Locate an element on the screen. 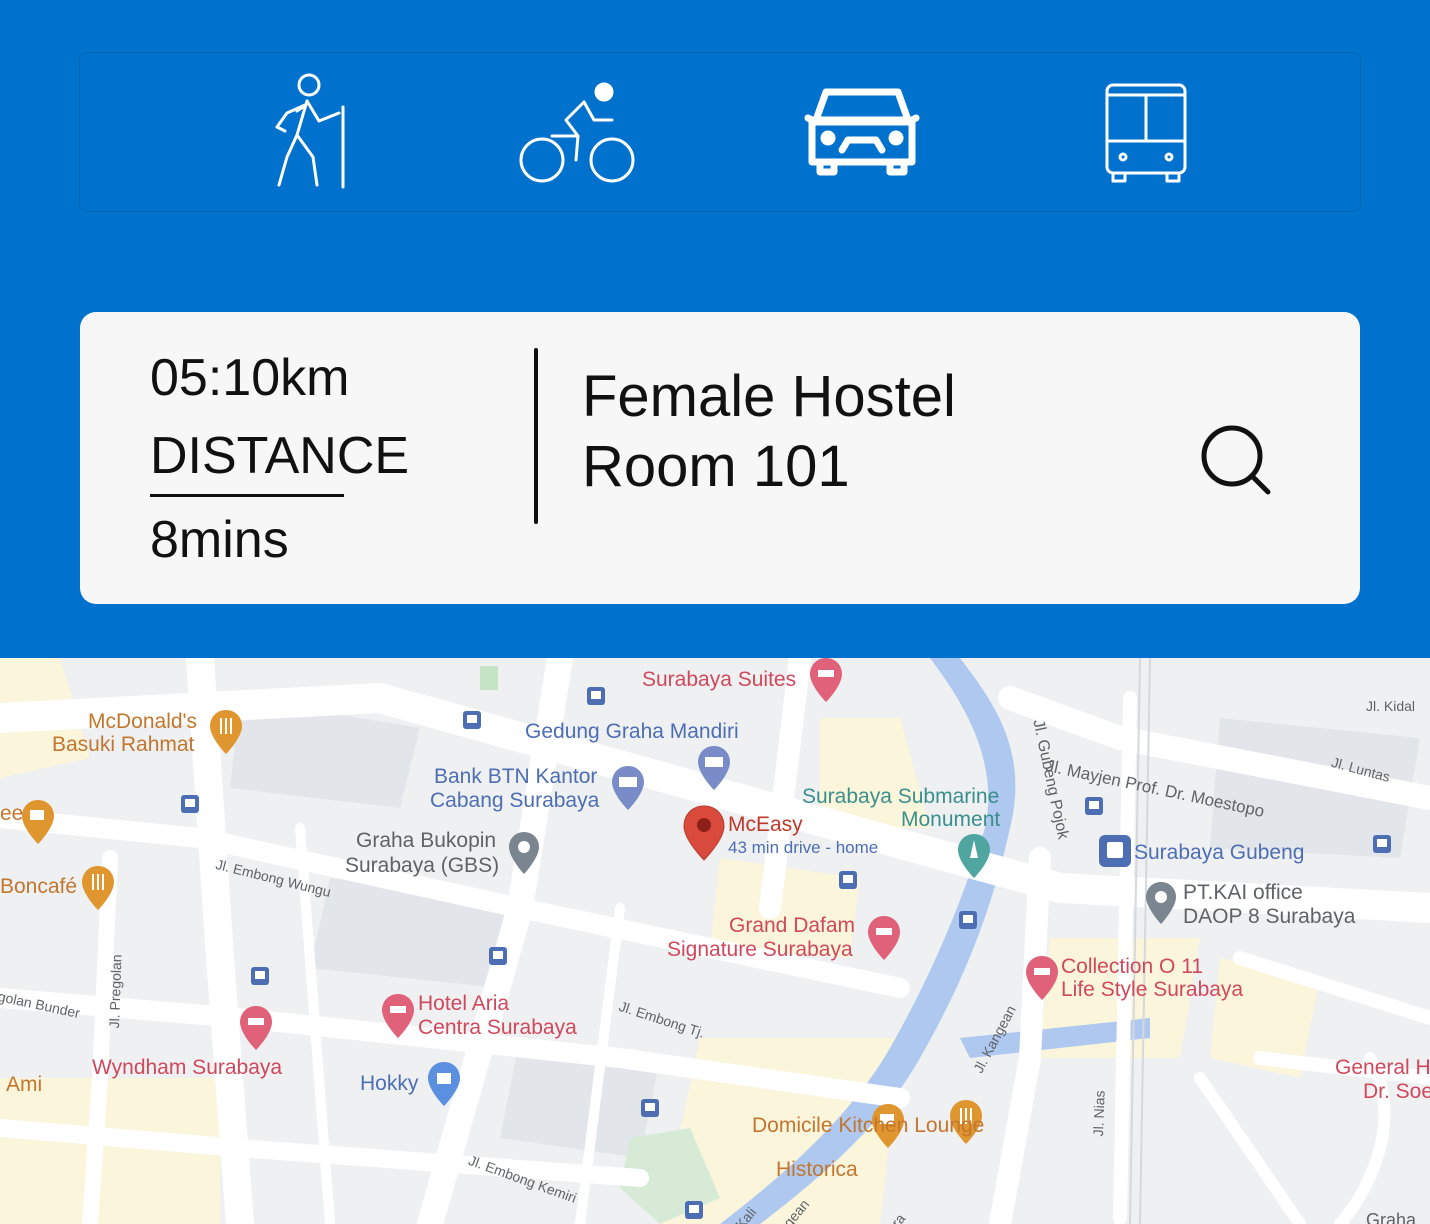  place-label: Surabaya Suites is located at coordinates (719, 680).